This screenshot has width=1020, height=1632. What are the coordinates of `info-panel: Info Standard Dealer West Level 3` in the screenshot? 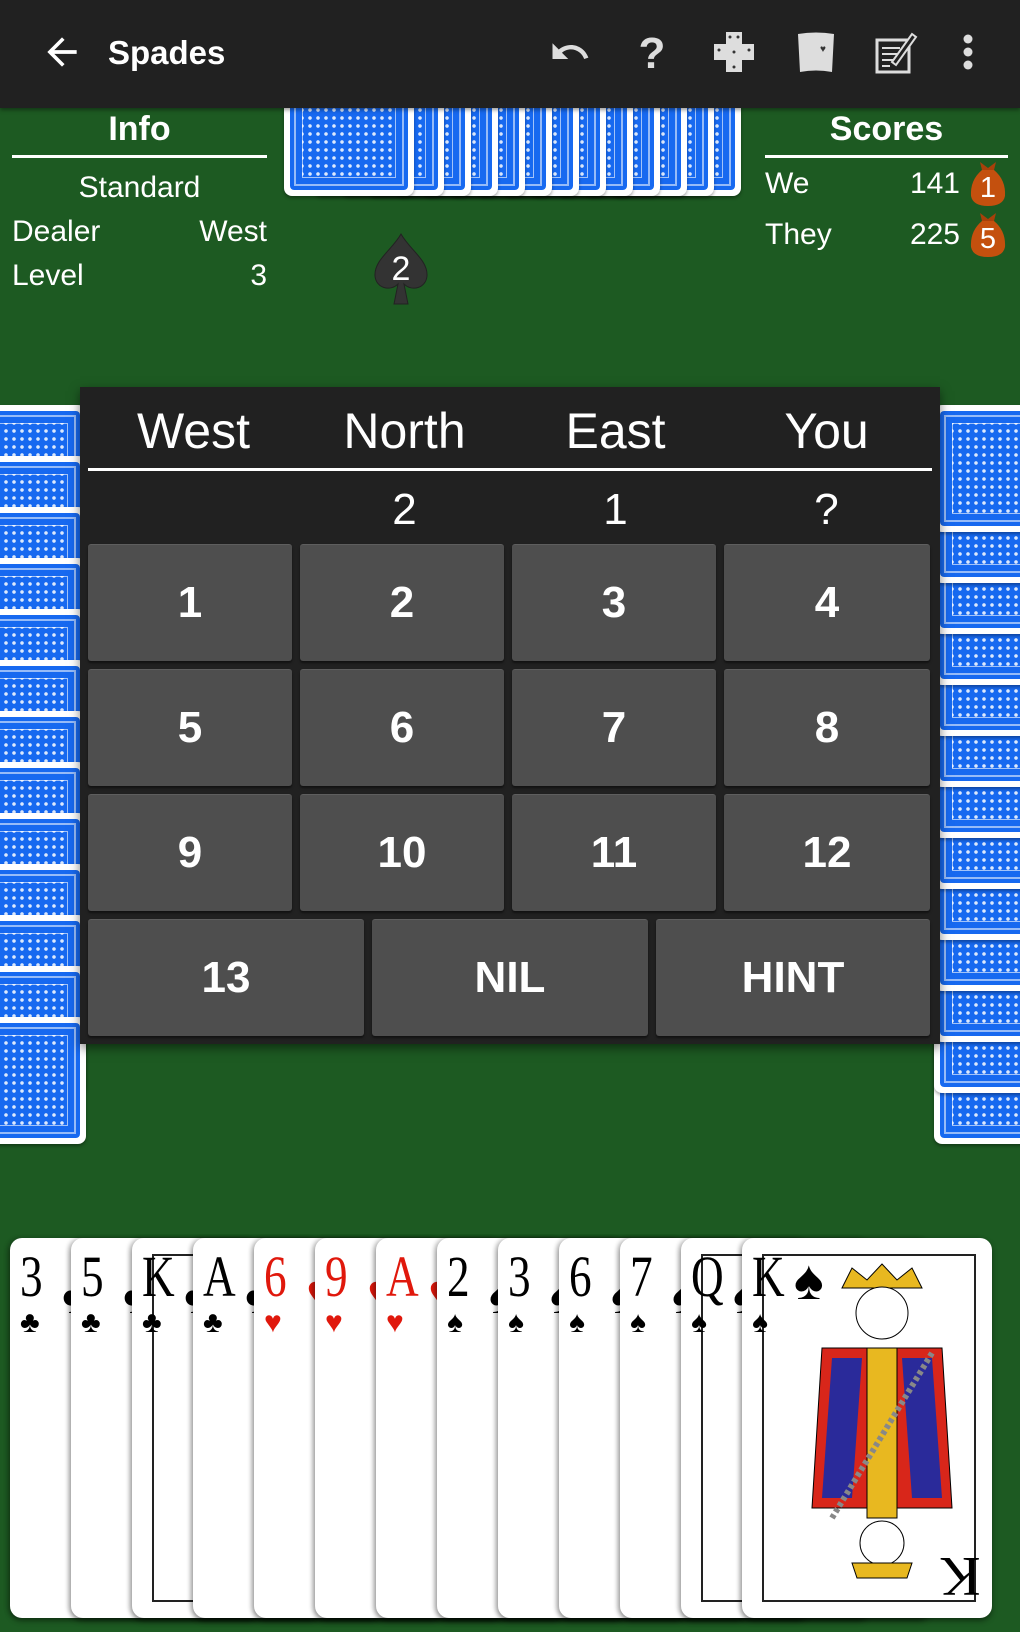 It's located at (139, 204).